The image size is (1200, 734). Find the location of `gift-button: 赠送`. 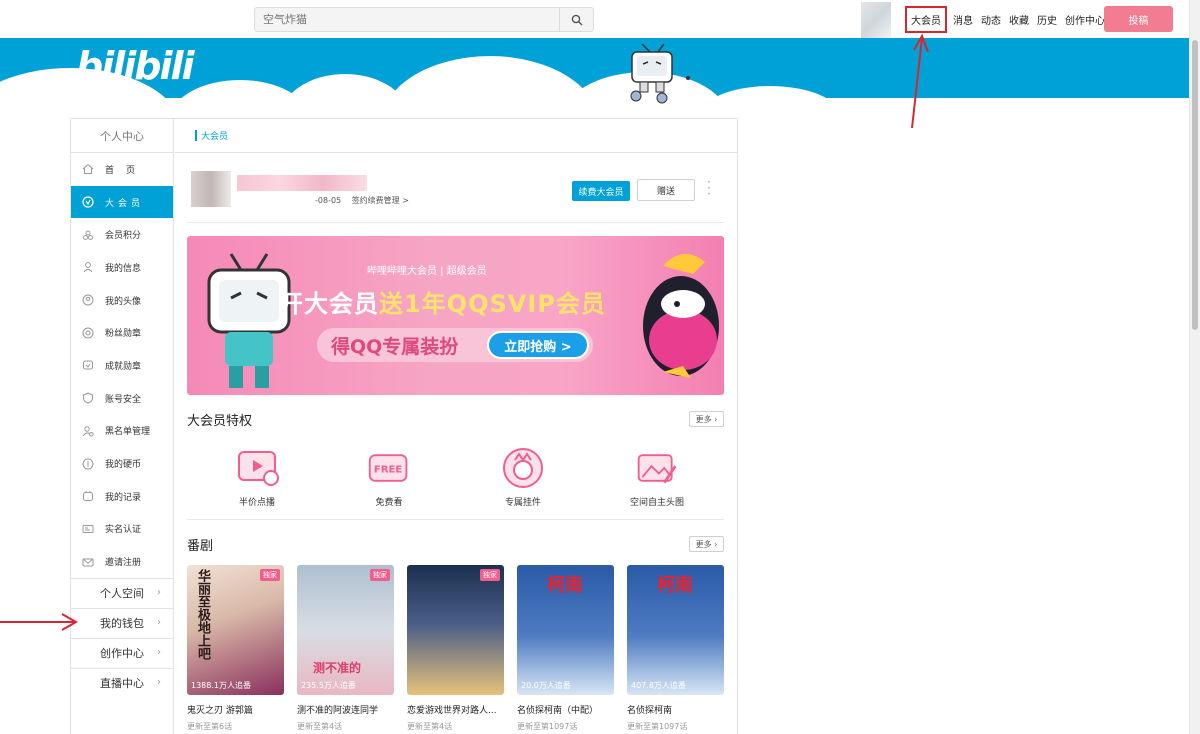

gift-button: 赠送 is located at coordinates (666, 190).